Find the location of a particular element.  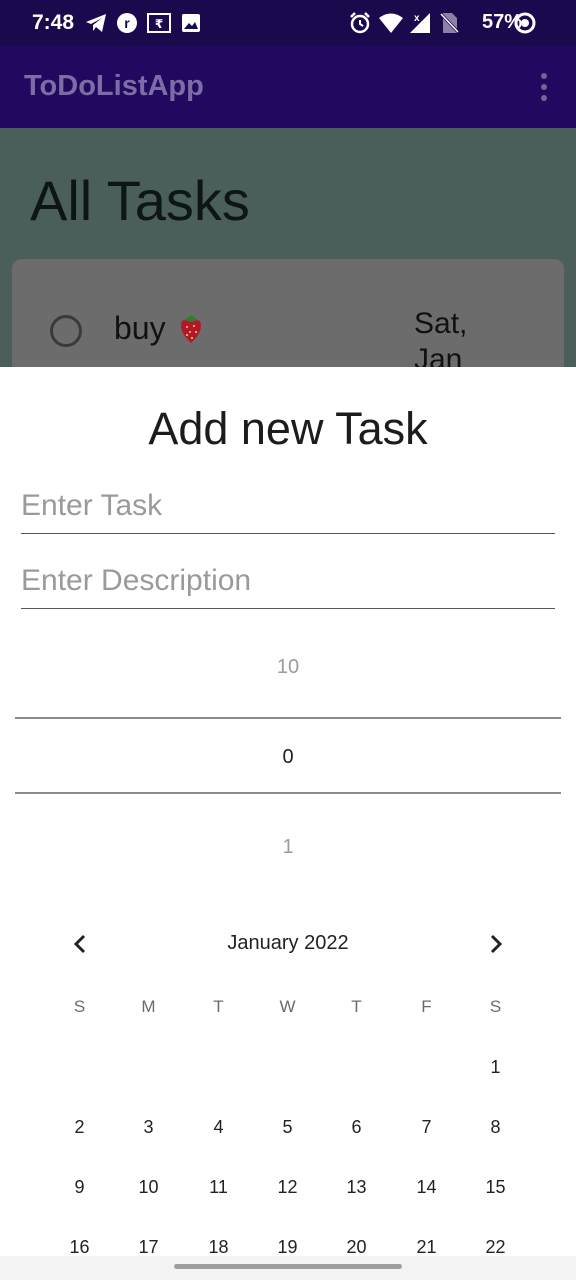

no-sim-icon is located at coordinates (449, 23).